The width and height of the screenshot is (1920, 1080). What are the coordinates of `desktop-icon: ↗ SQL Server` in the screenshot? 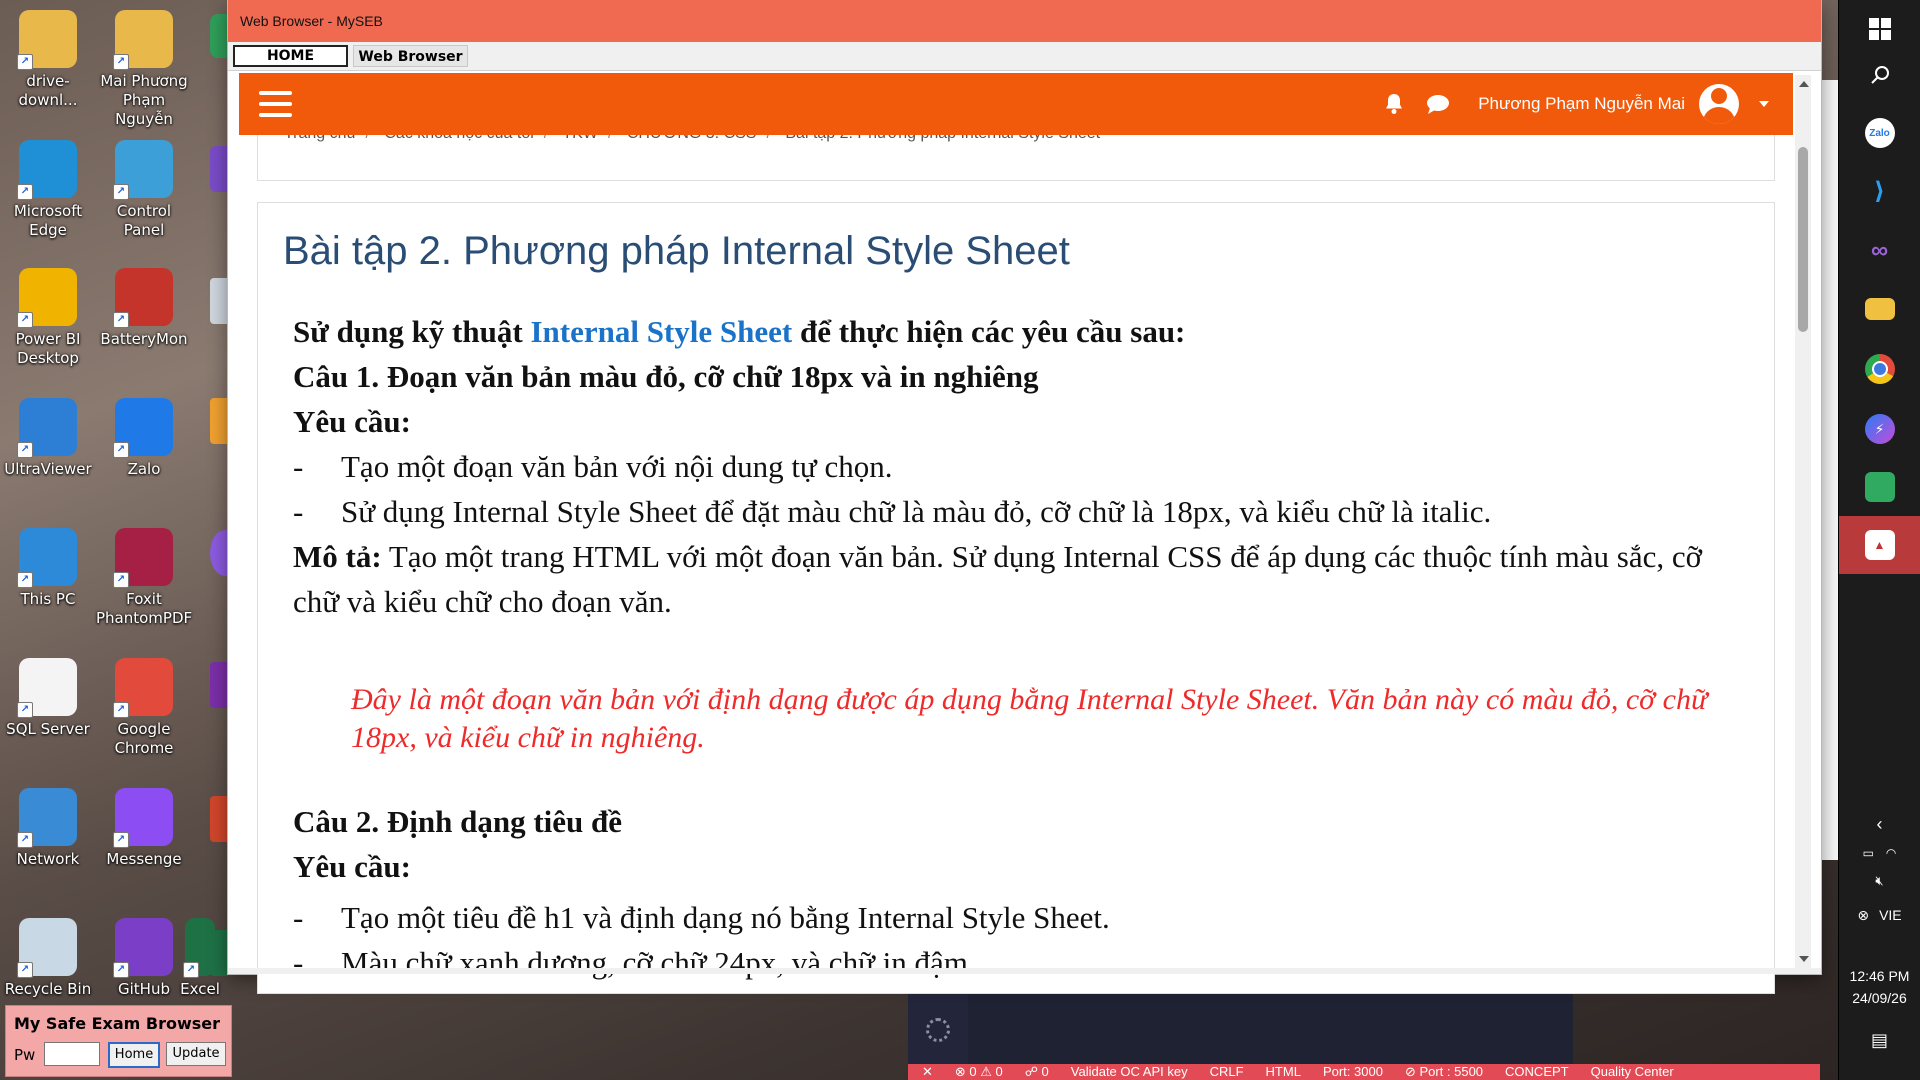 It's located at (48, 698).